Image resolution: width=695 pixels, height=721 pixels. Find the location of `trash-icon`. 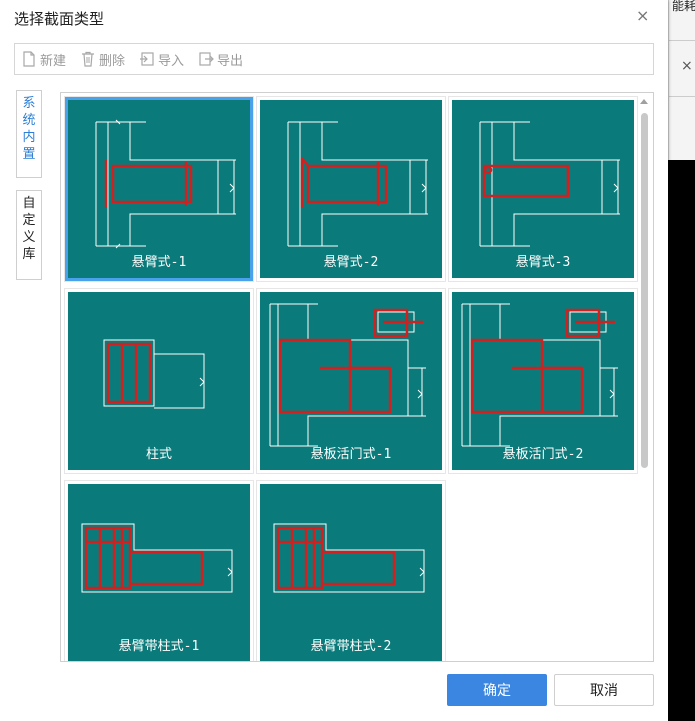

trash-icon is located at coordinates (88, 59).